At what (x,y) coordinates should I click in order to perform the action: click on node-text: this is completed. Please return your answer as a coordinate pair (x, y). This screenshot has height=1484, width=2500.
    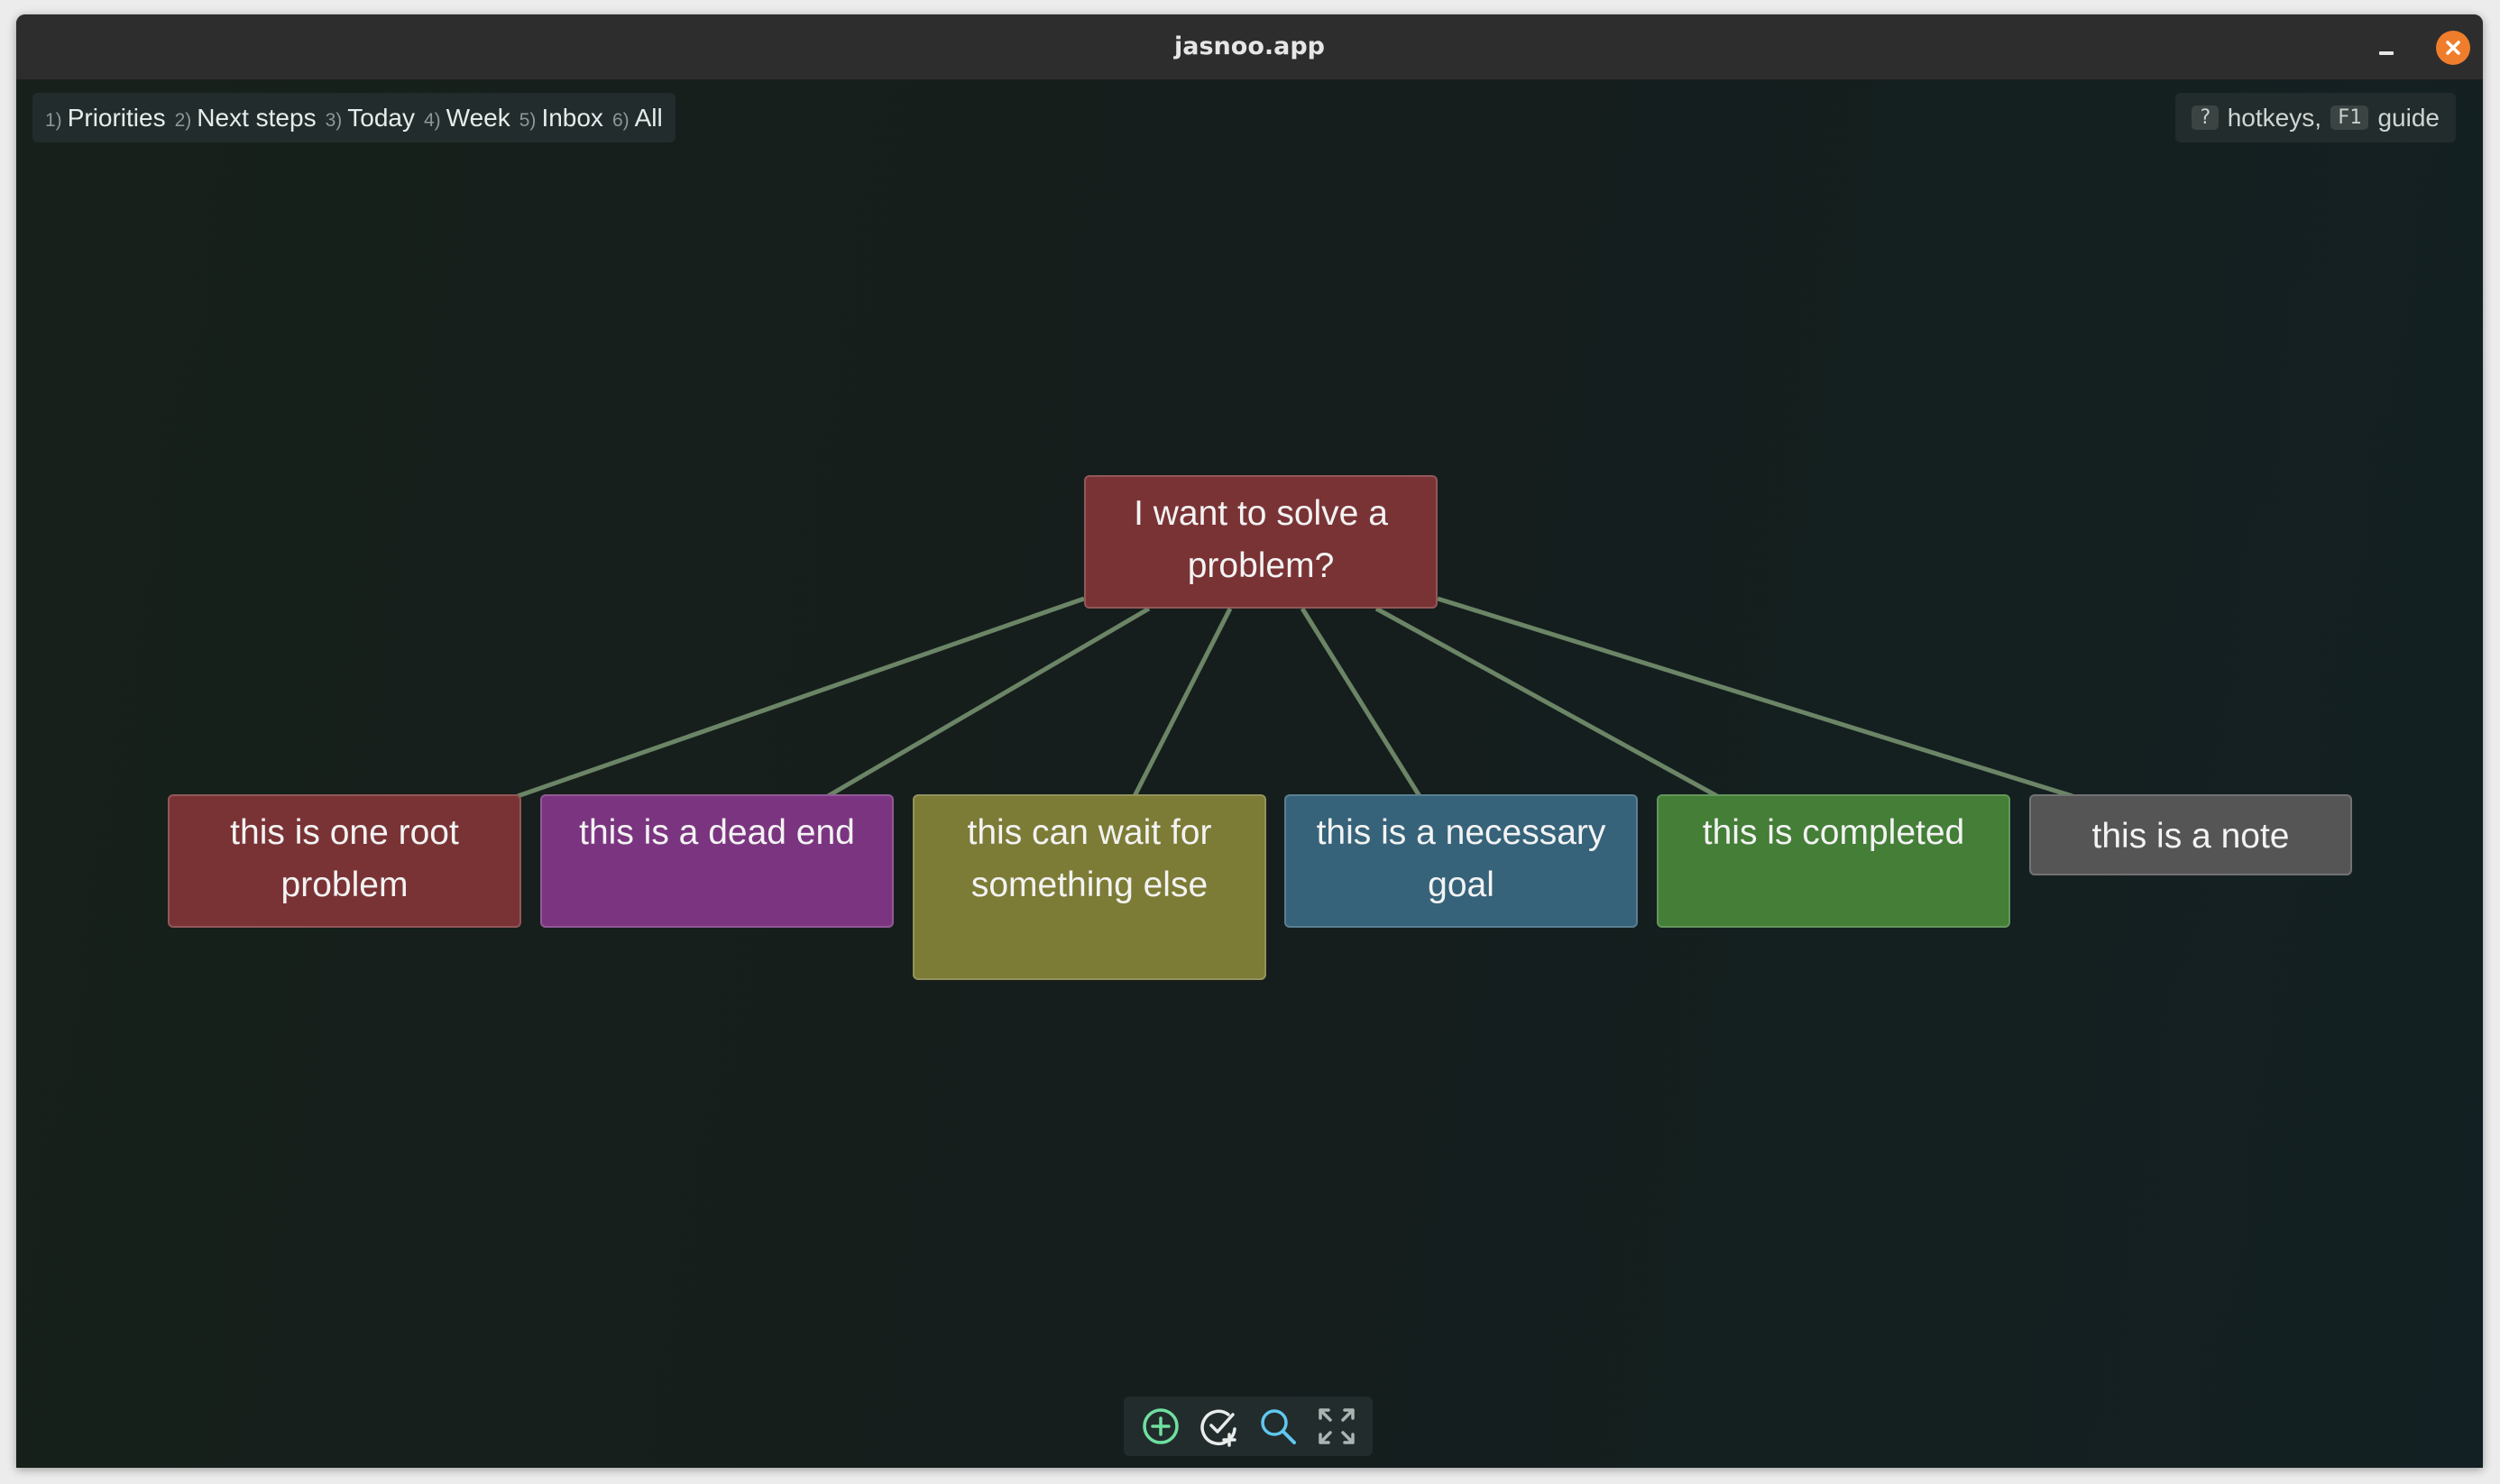
    Looking at the image, I should click on (1833, 832).